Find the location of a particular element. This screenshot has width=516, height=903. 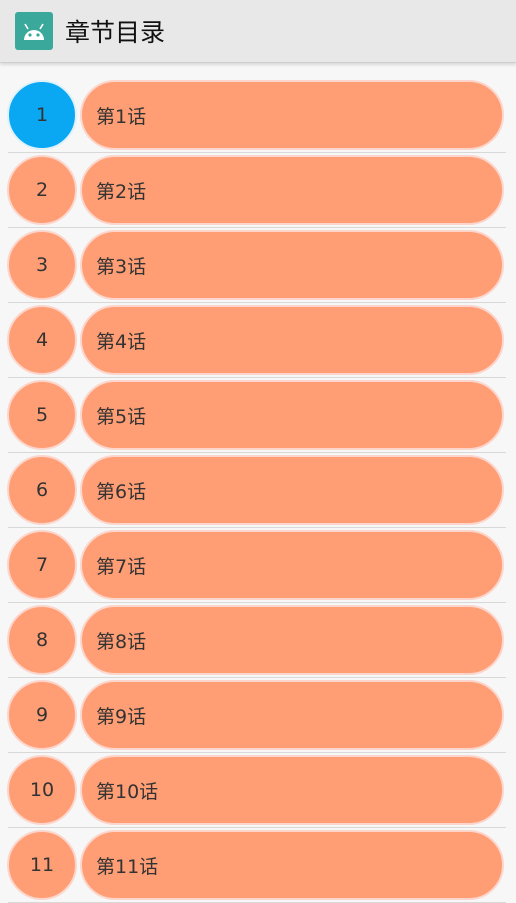

app-bar: 章节目录 is located at coordinates (258, 31).